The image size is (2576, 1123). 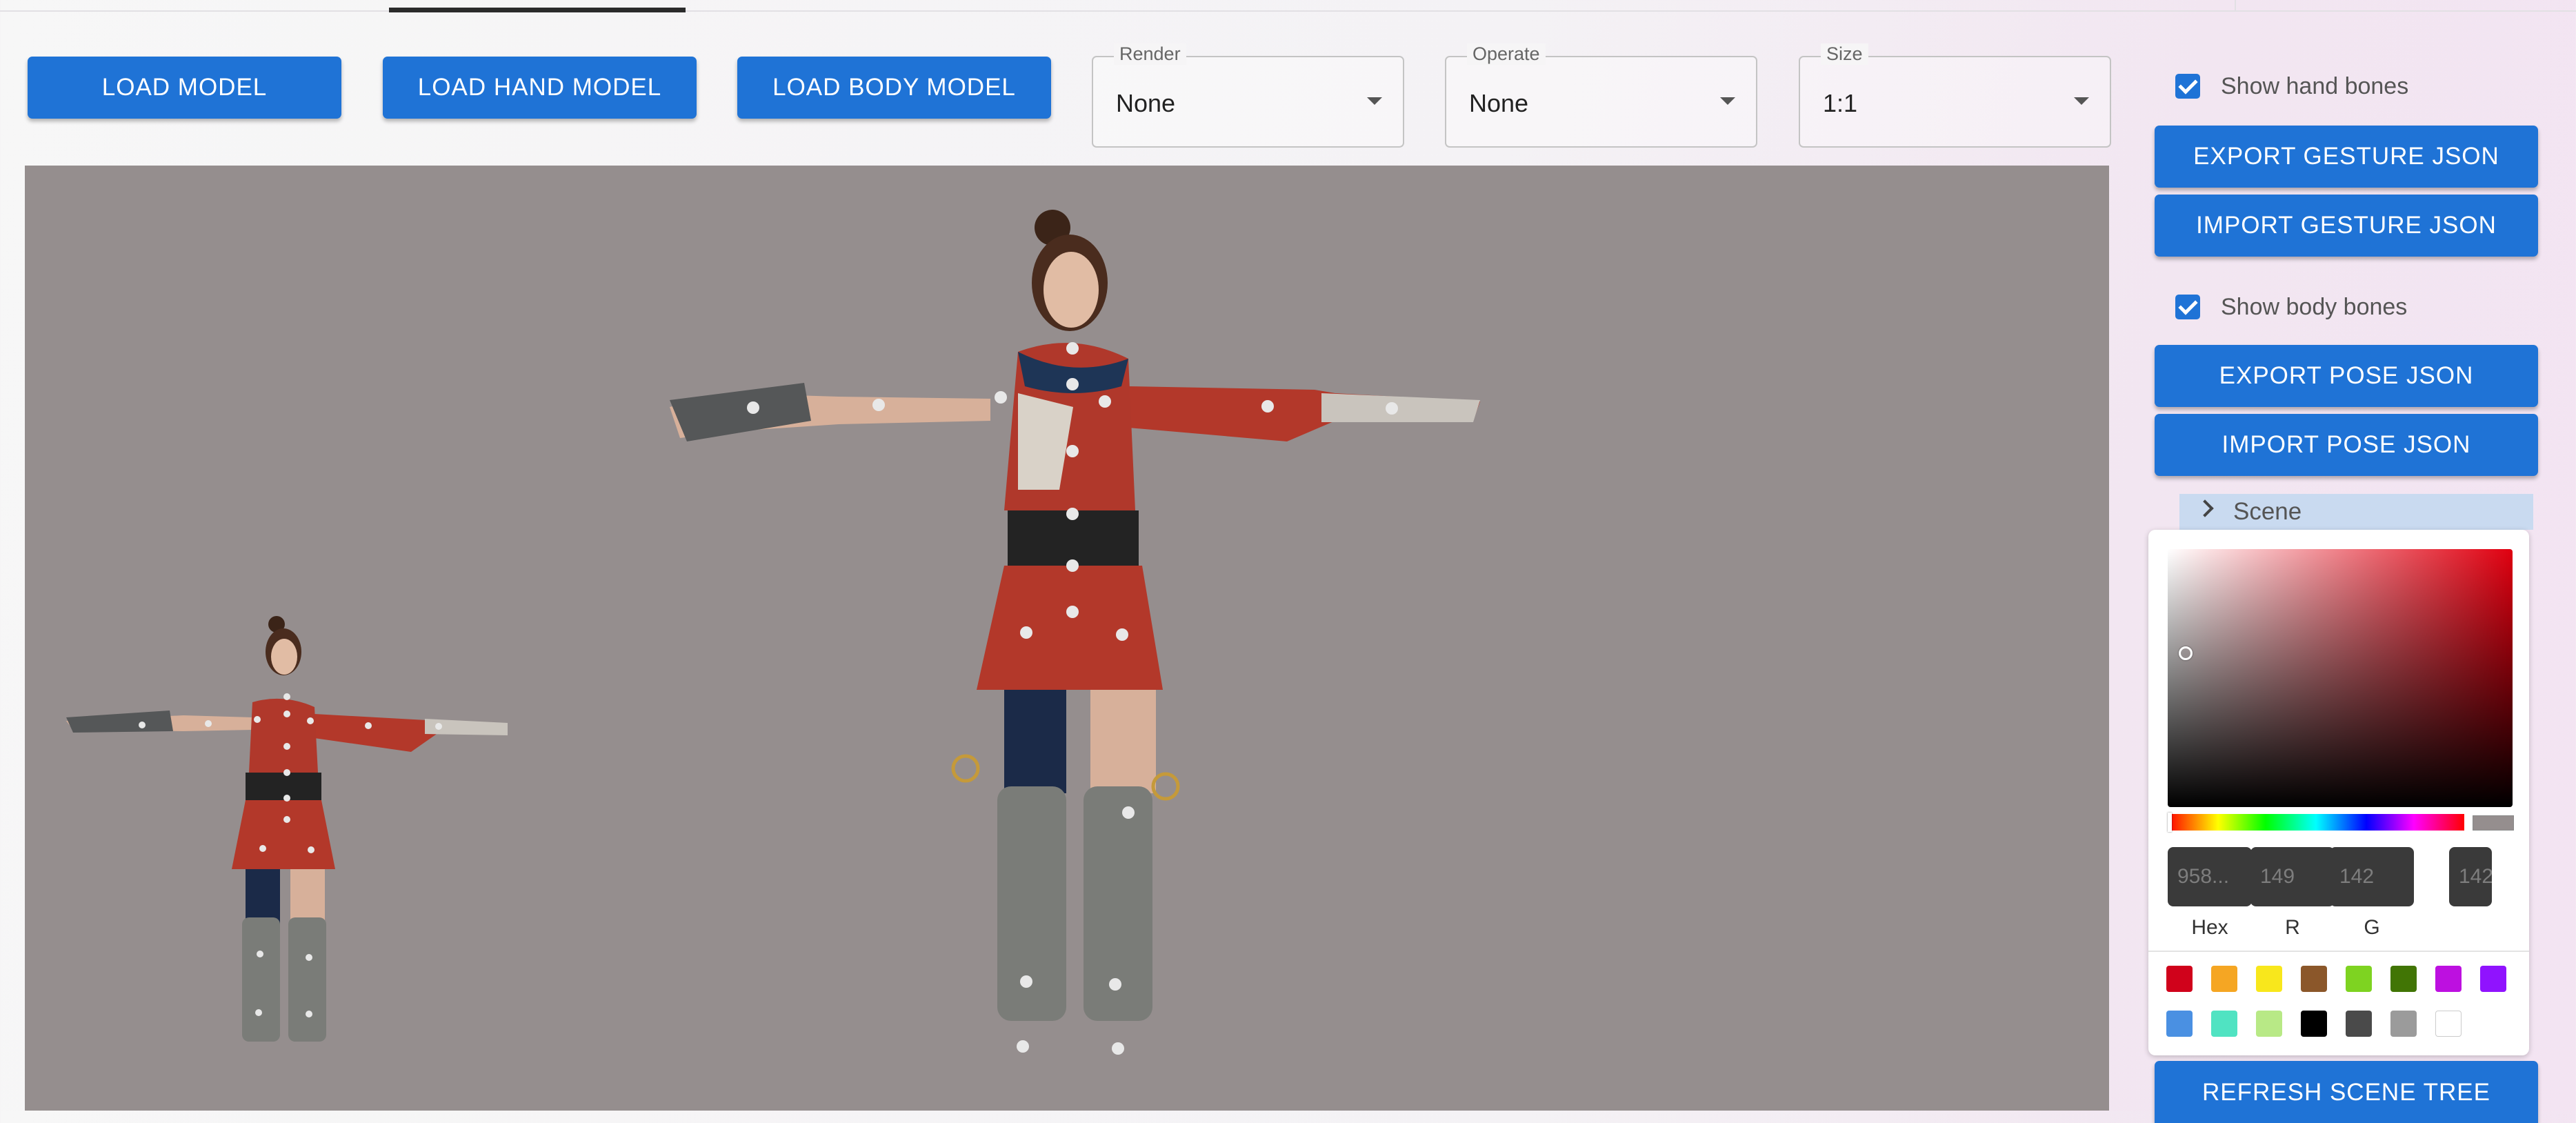 I want to click on top-tab-strip, so click(x=1288, y=6).